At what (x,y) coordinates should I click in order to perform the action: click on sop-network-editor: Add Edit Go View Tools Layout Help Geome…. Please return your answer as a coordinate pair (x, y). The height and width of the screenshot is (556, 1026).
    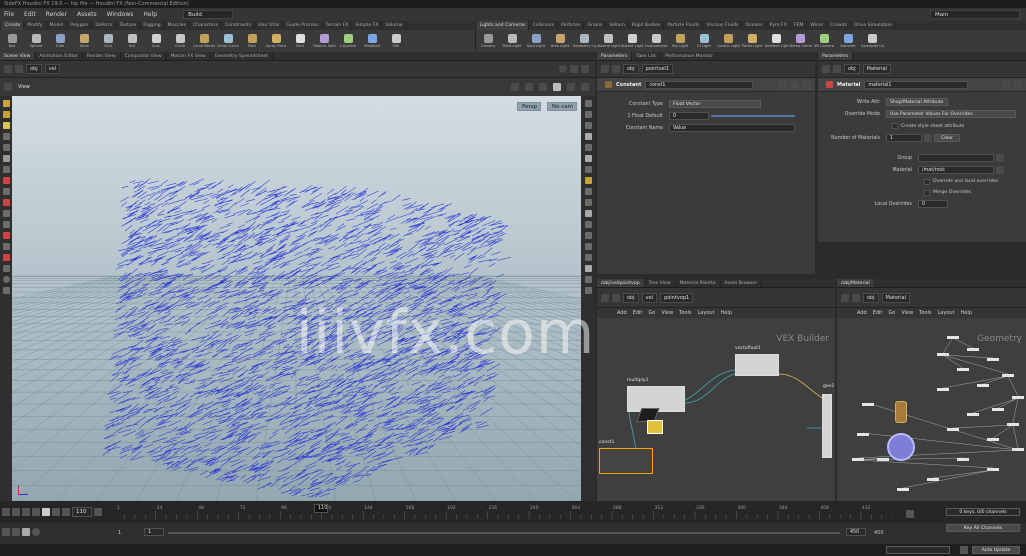
    Looking at the image, I should click on (931, 404).